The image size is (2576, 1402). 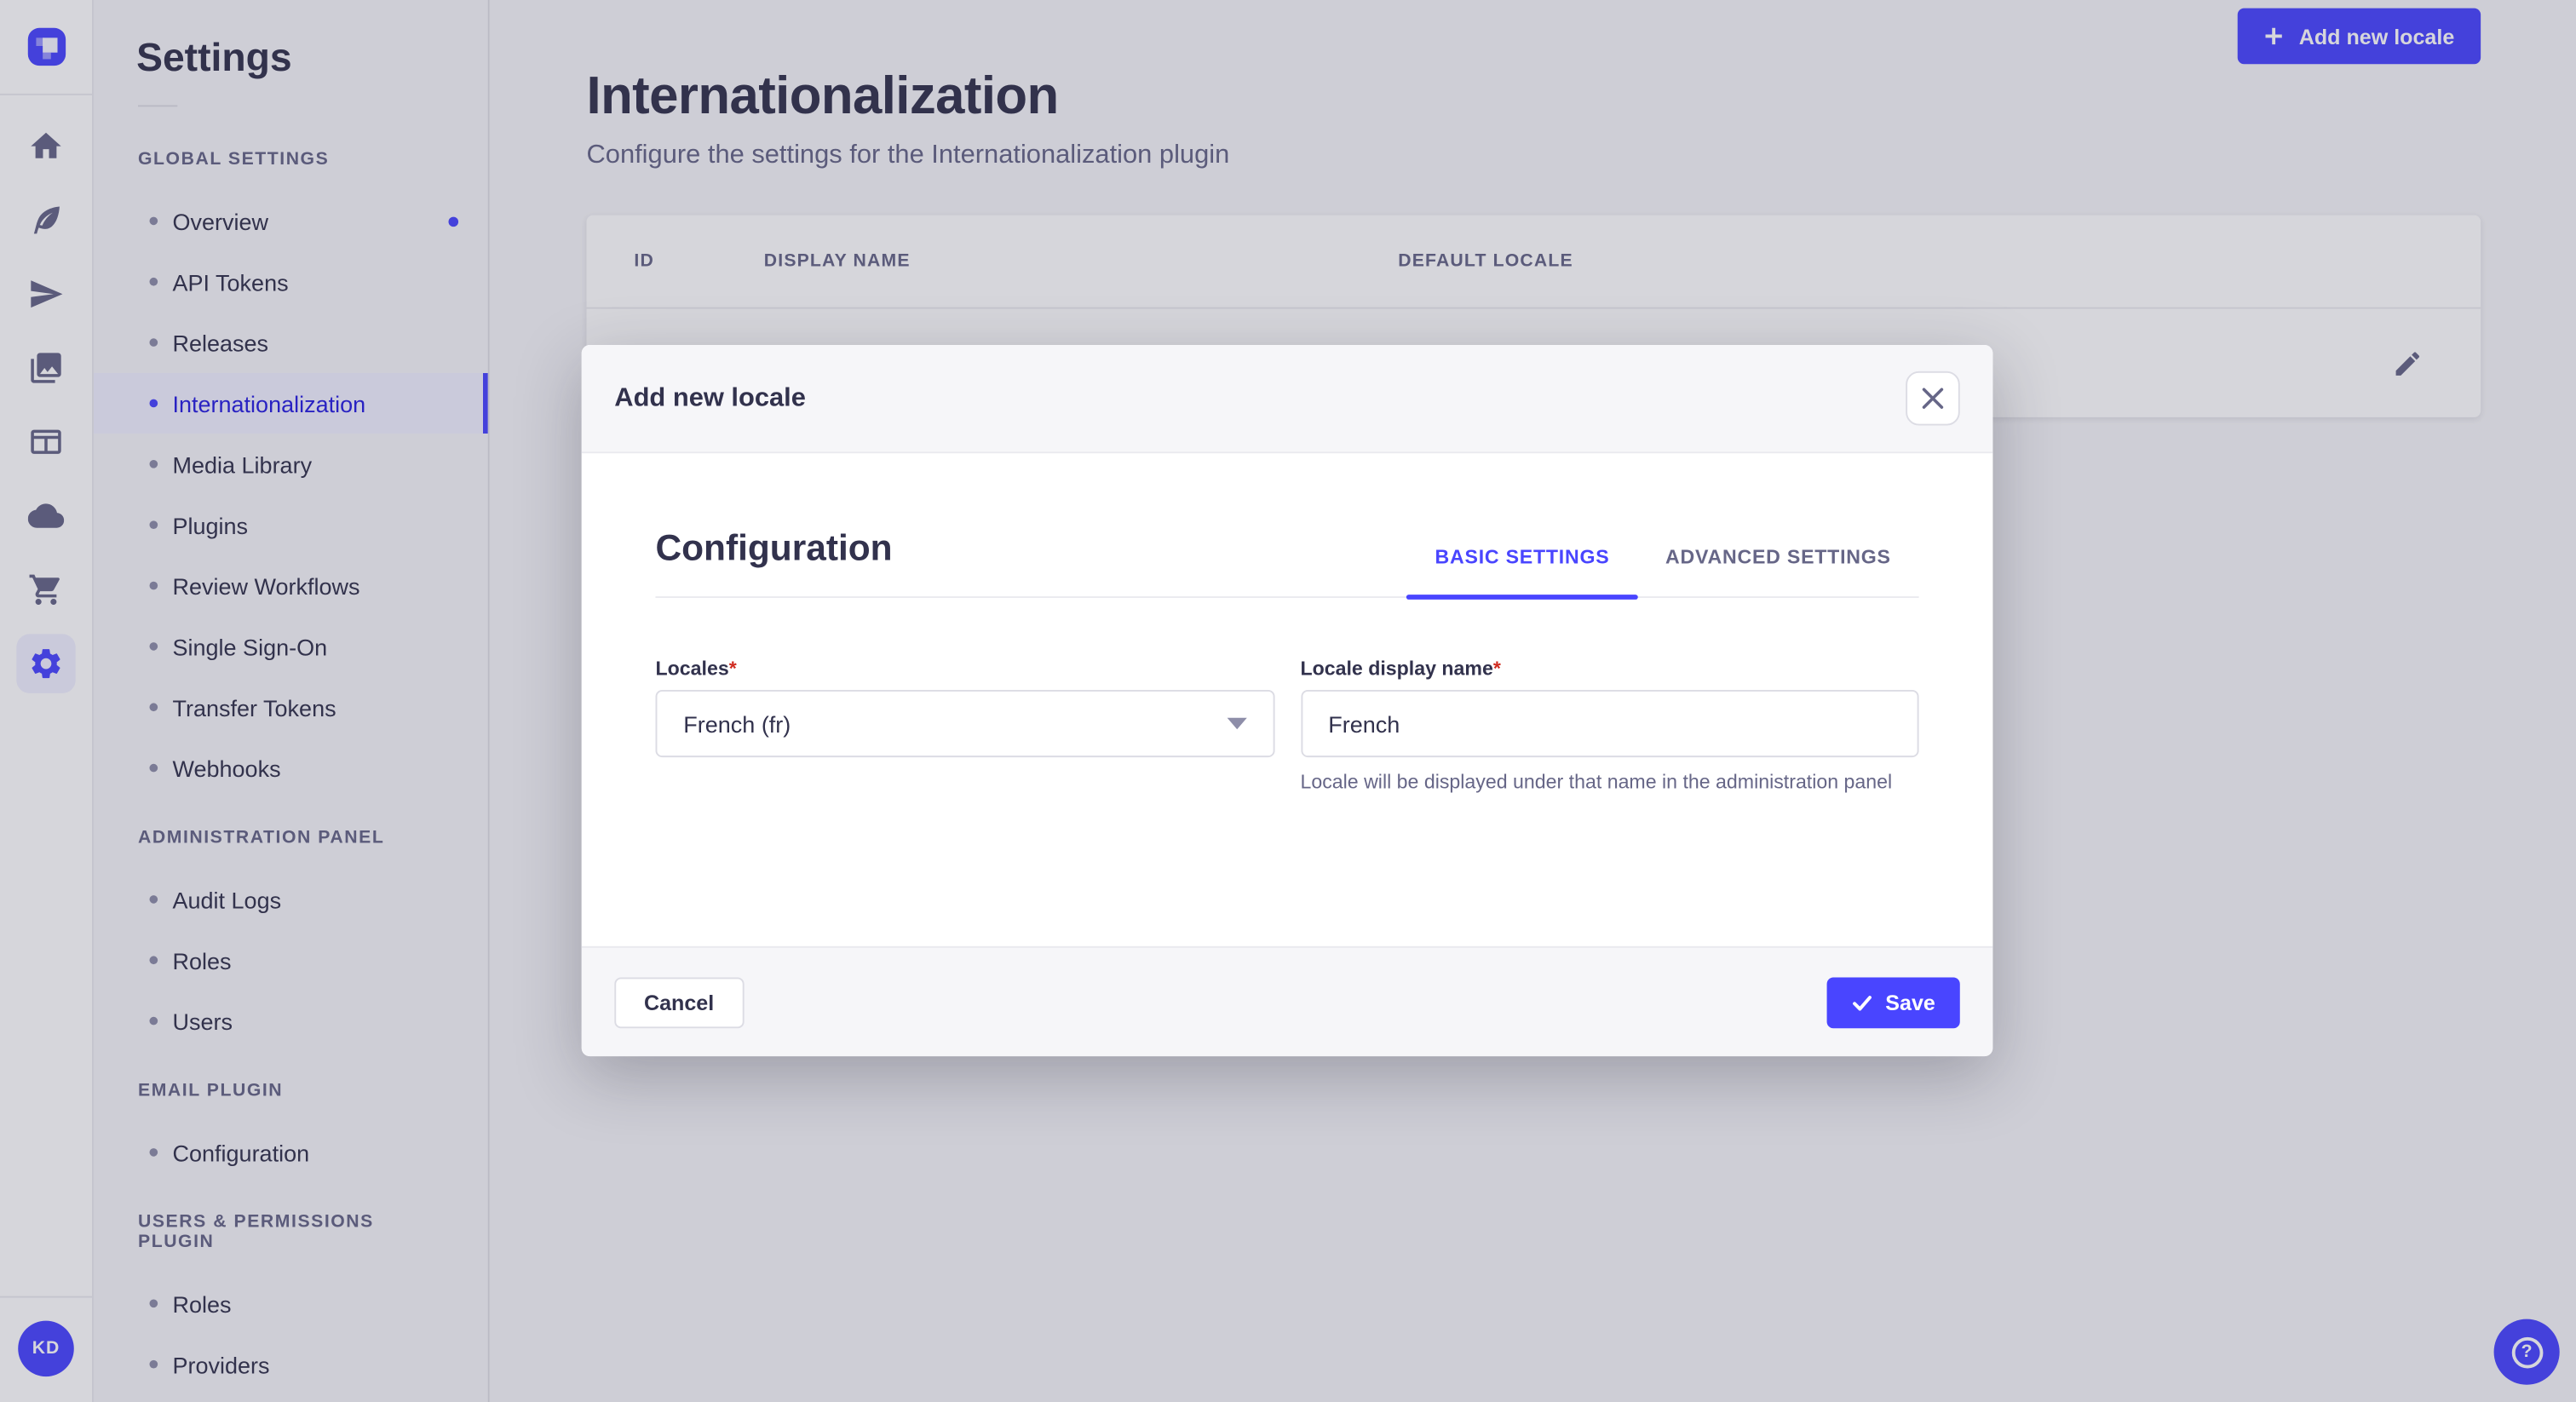 What do you see at coordinates (1778, 570) in the screenshot?
I see `tab-advanced-settings: ADVANCED SETTINGS` at bounding box center [1778, 570].